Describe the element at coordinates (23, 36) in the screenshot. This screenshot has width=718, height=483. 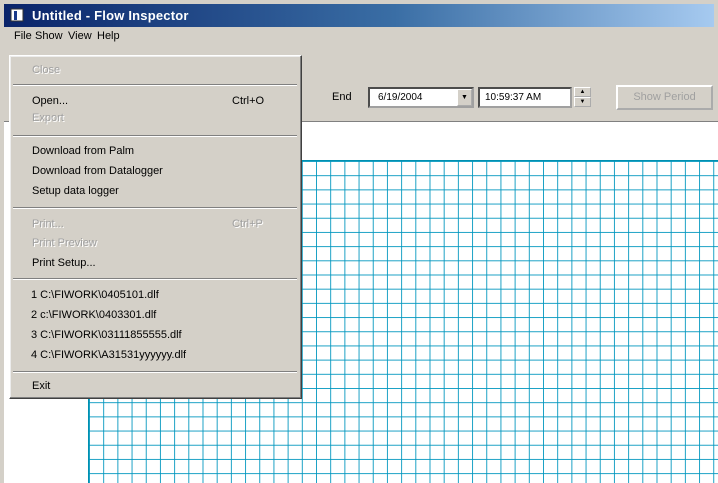
I see `menu-file: File` at that location.